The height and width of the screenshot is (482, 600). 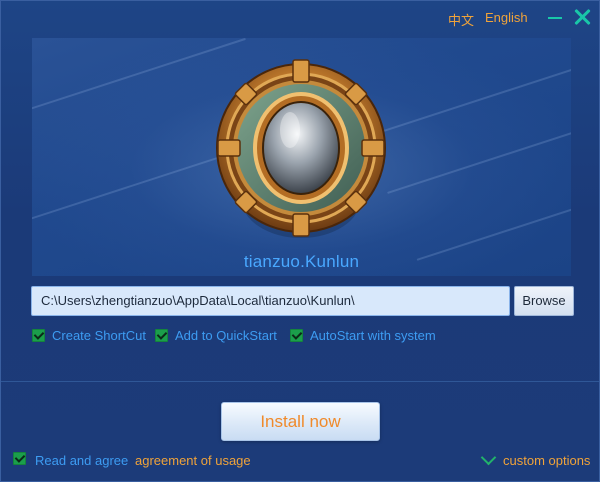 What do you see at coordinates (506, 17) in the screenshot?
I see `language-english-link: English` at bounding box center [506, 17].